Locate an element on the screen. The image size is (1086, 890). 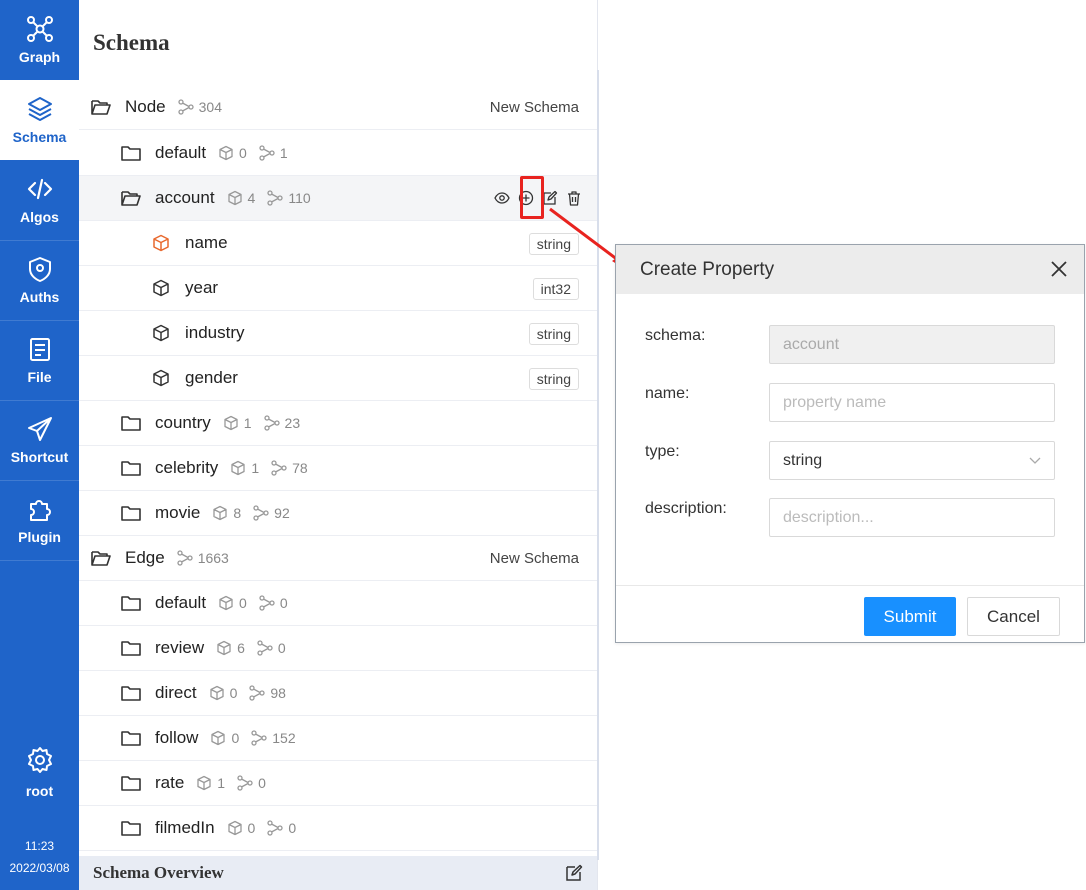
property-name-input: property name is located at coordinates (912, 402).